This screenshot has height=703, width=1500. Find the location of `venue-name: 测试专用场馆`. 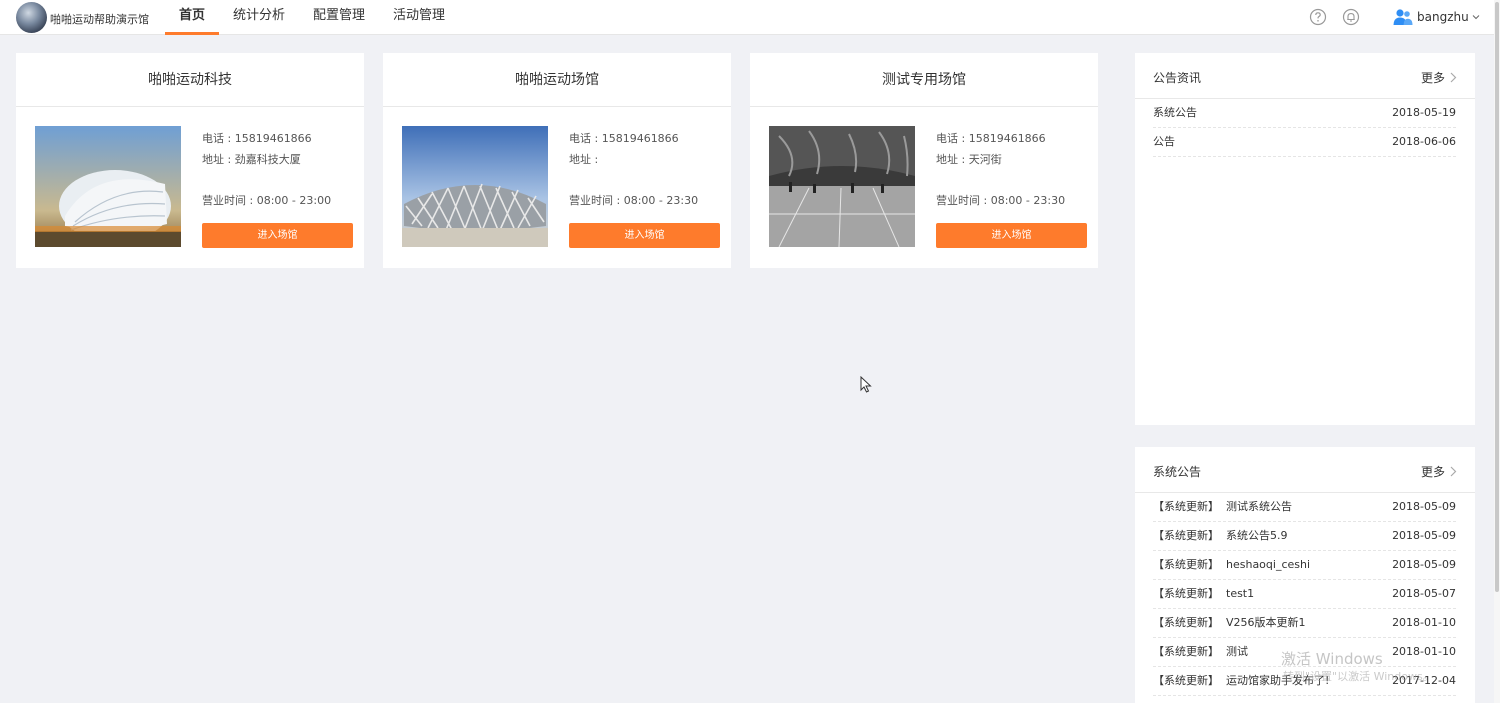

venue-name: 测试专用场馆 is located at coordinates (924, 80).